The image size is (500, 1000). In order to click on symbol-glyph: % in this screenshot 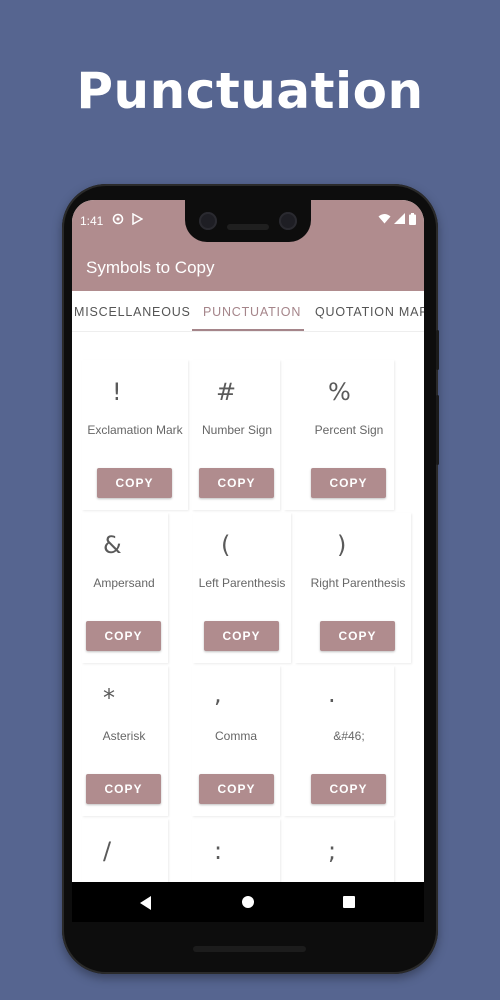, I will do `click(339, 392)`.